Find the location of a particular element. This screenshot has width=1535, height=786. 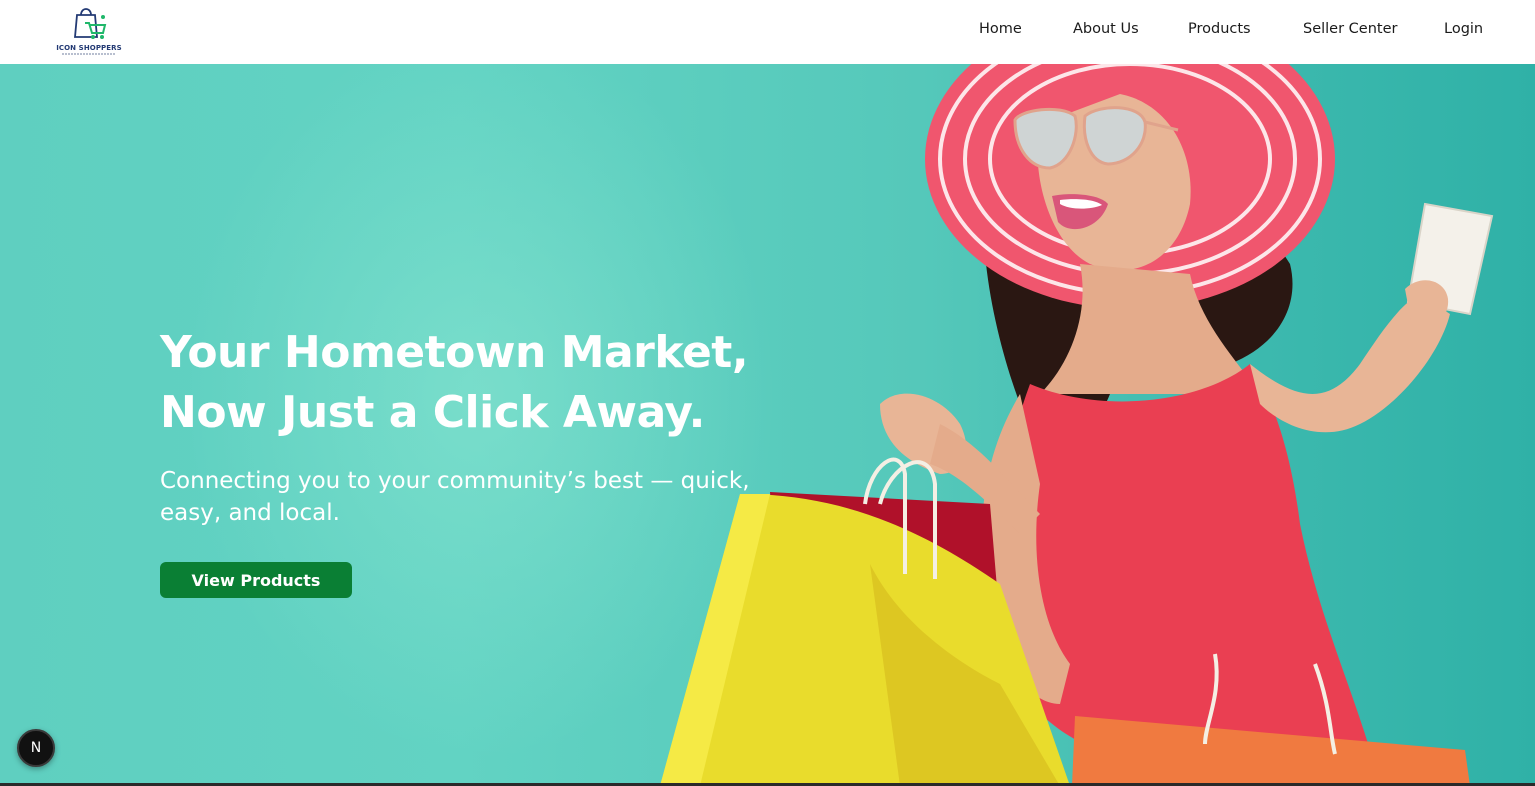

shopping-bag-cart-icon is located at coordinates (90, 23).